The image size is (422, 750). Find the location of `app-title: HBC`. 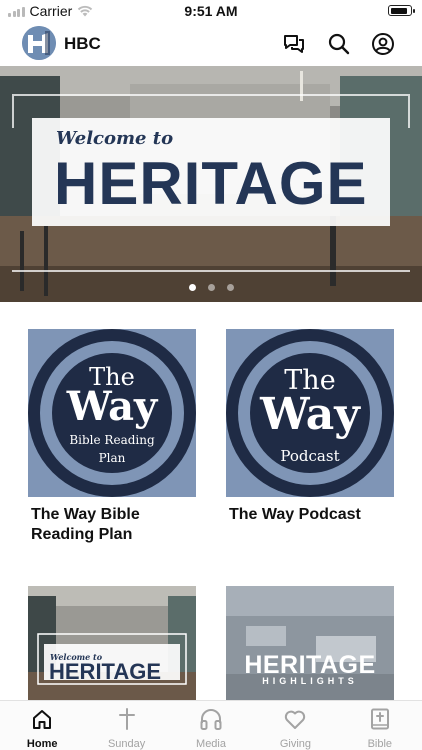

app-title: HBC is located at coordinates (82, 43).